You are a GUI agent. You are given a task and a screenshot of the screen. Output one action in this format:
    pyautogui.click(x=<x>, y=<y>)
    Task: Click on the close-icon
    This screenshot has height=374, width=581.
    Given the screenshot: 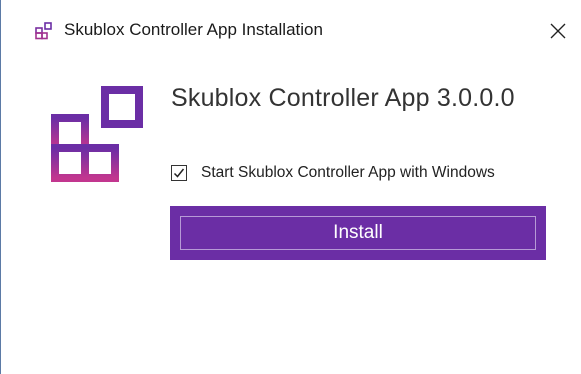 What is the action you would take?
    pyautogui.click(x=558, y=31)
    